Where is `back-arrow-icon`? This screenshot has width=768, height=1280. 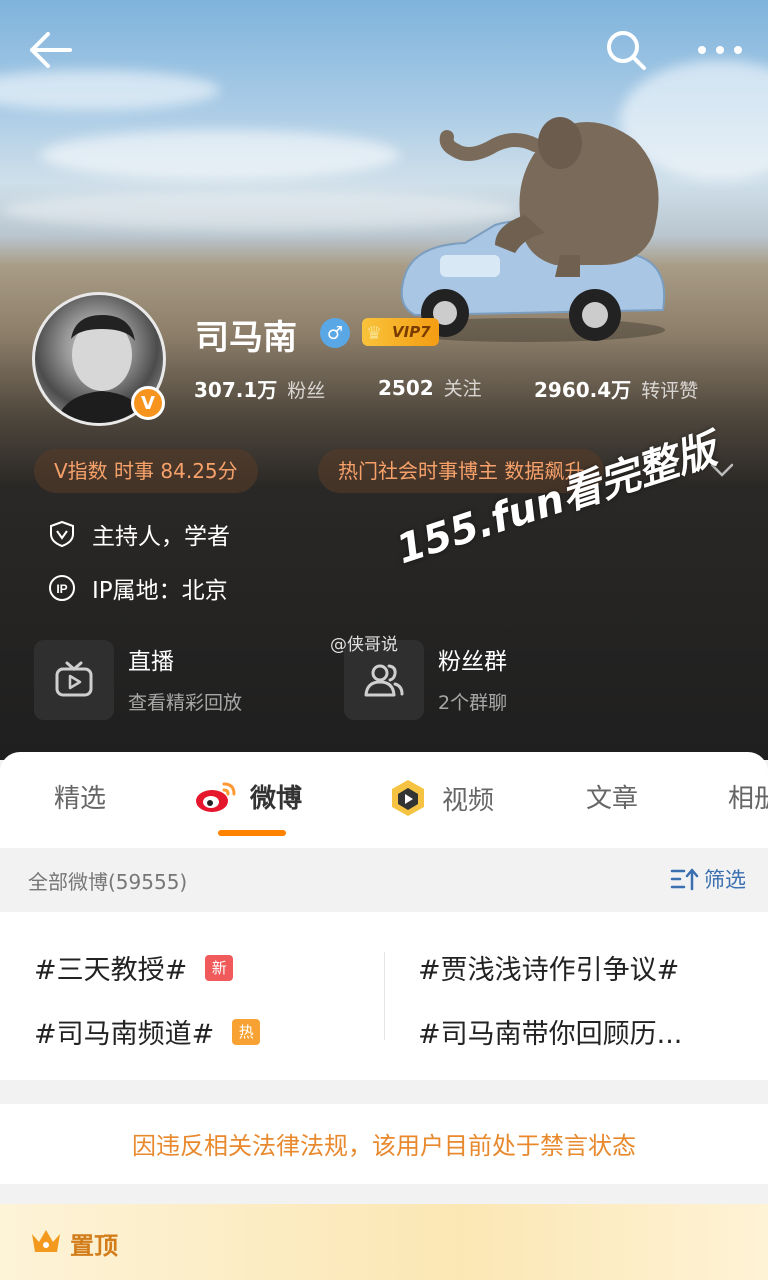 back-arrow-icon is located at coordinates (51, 50).